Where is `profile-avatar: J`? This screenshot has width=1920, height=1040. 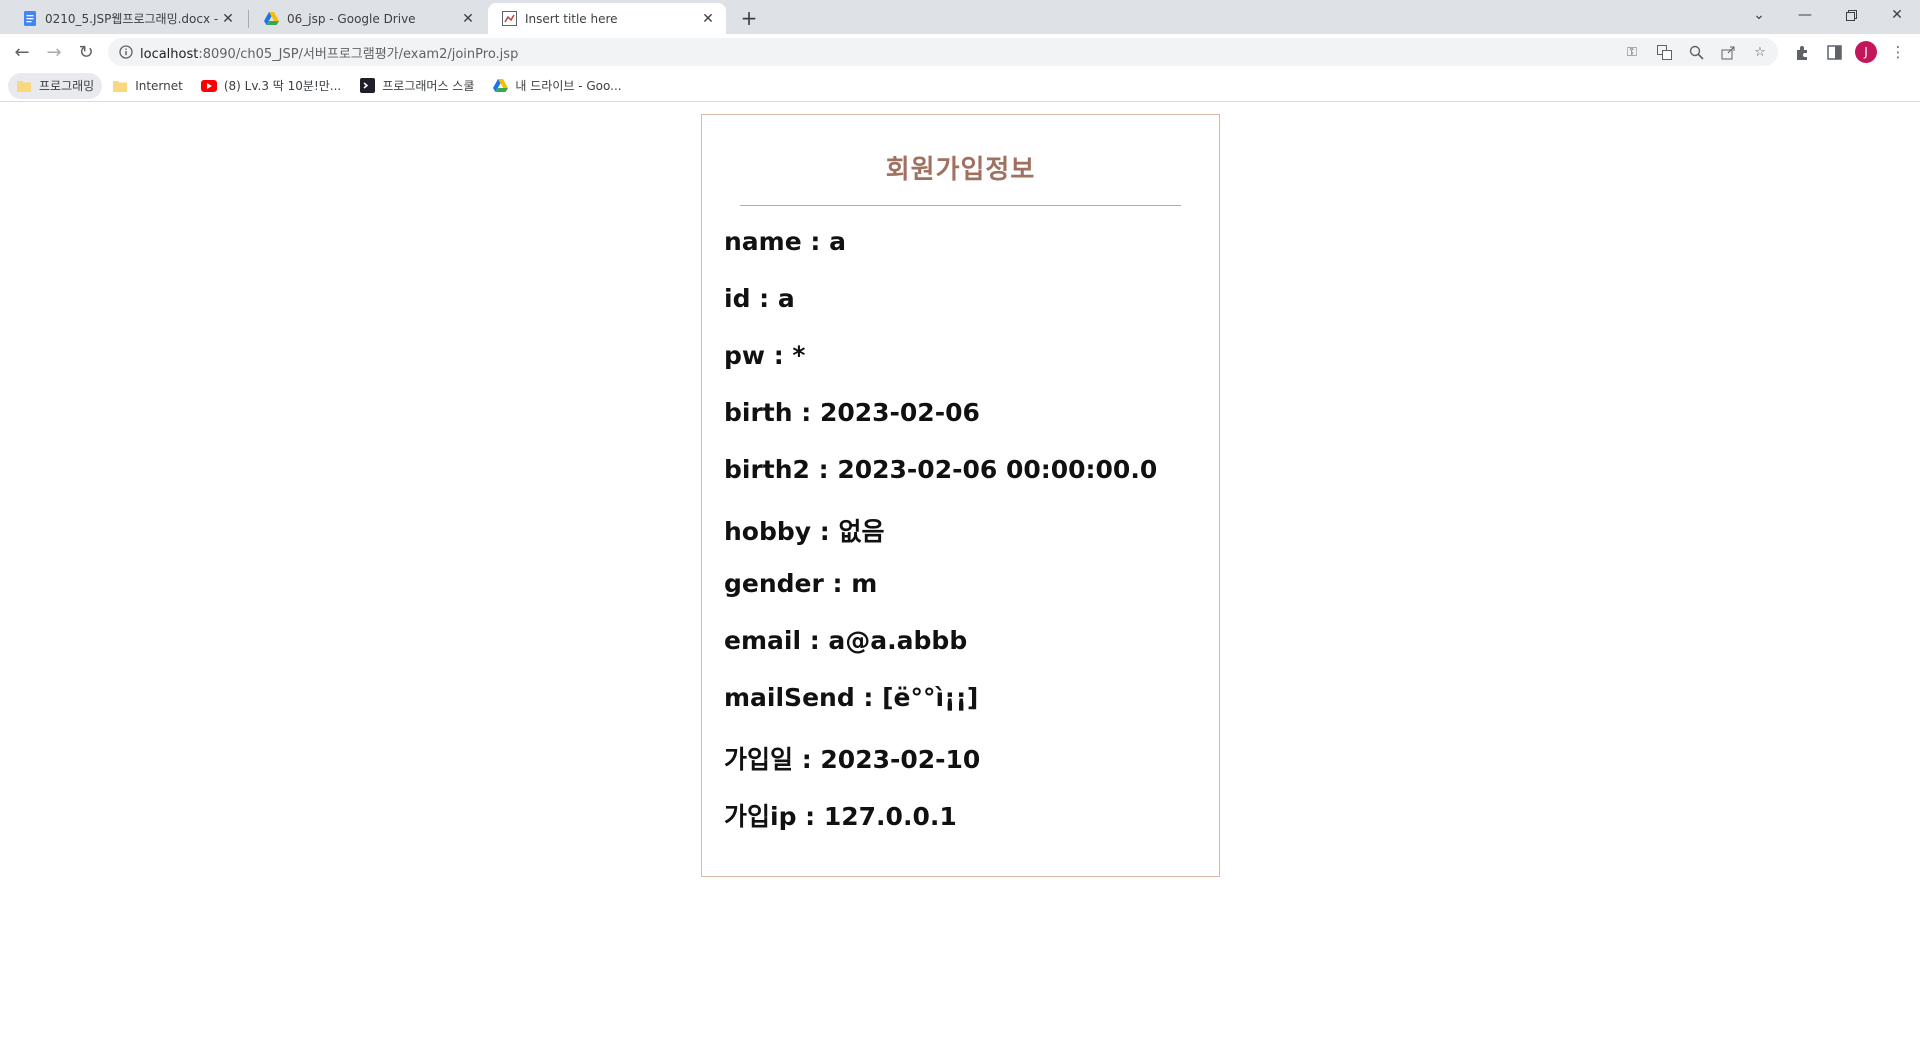
profile-avatar: J is located at coordinates (1866, 52).